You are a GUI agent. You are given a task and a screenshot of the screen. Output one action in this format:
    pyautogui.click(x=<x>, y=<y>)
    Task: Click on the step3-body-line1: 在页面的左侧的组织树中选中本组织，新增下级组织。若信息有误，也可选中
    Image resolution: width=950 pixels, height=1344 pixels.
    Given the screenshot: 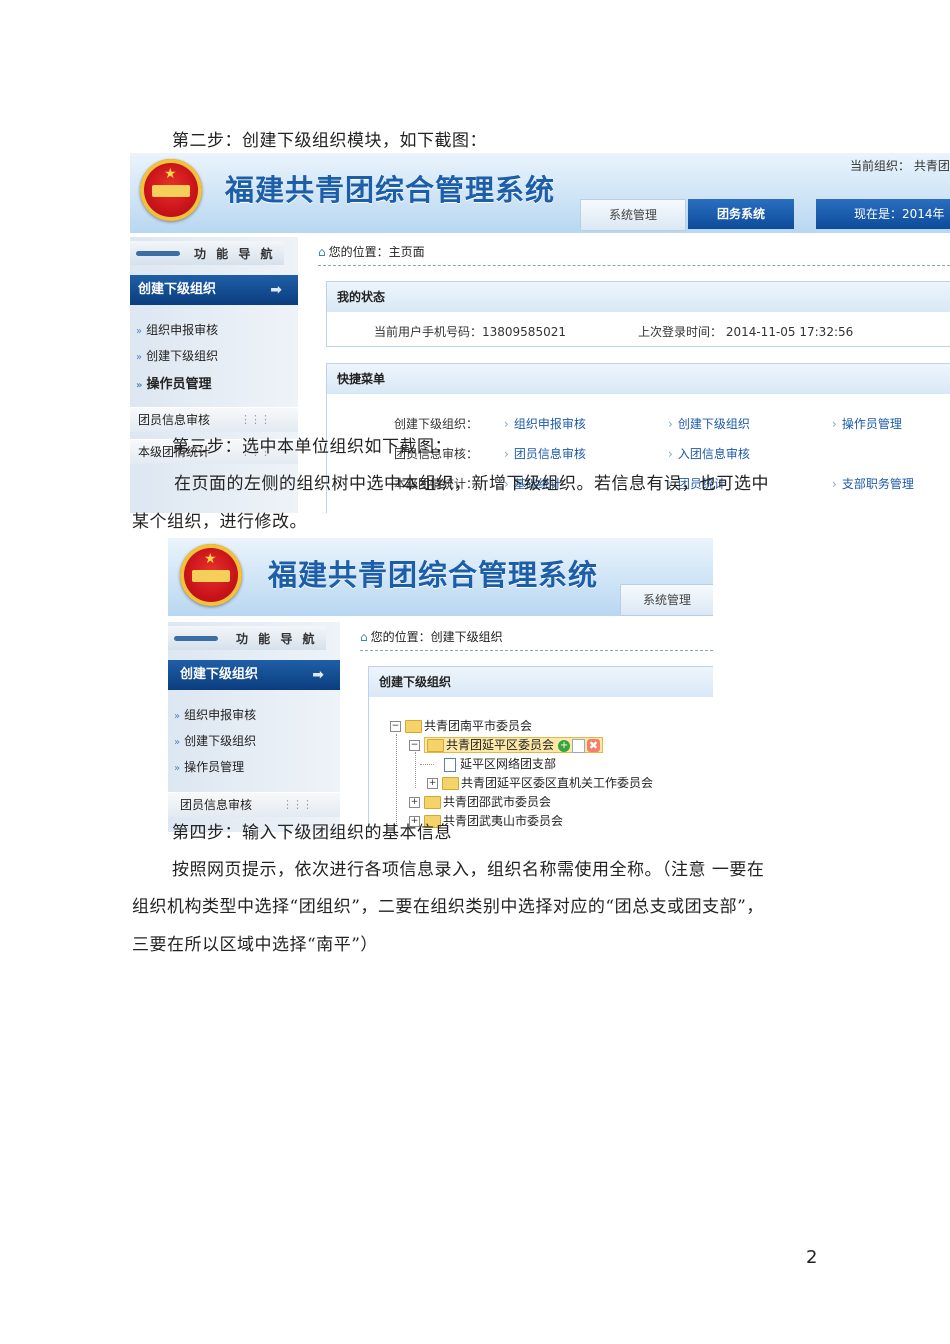 What is the action you would take?
    pyautogui.click(x=471, y=484)
    